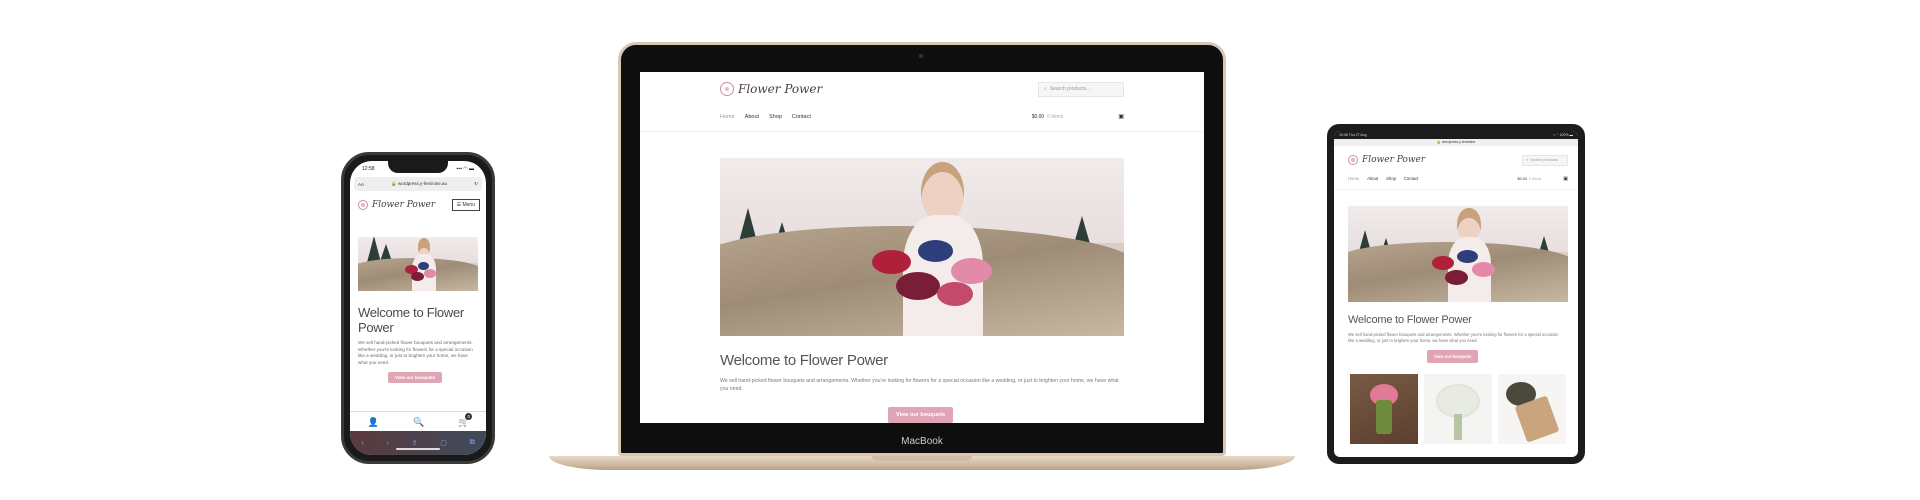 Image resolution: width=1920 pixels, height=500 pixels. I want to click on tablet-site-header: Flower Power ⌕ Search products, so click(1456, 157).